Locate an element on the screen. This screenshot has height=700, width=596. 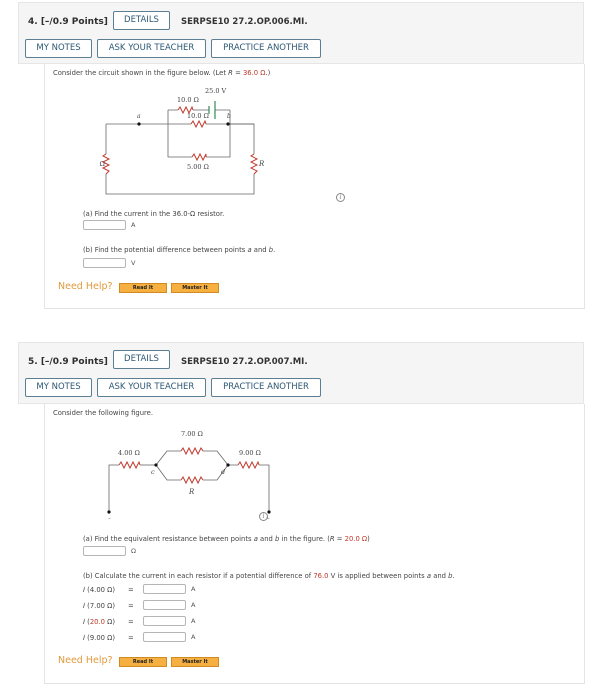
part-b-answer-input is located at coordinates (104, 263).